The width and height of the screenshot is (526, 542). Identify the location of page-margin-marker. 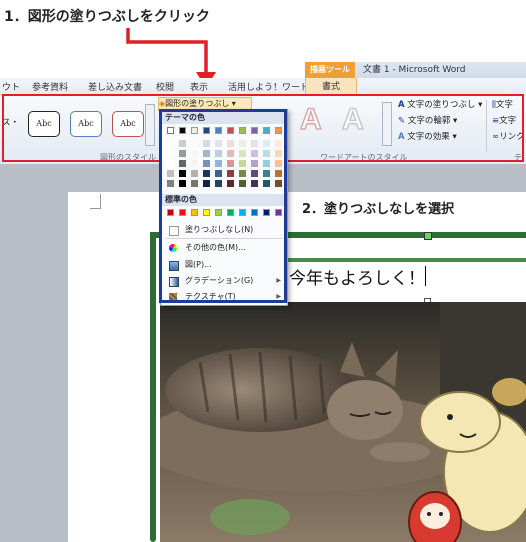
(95, 201).